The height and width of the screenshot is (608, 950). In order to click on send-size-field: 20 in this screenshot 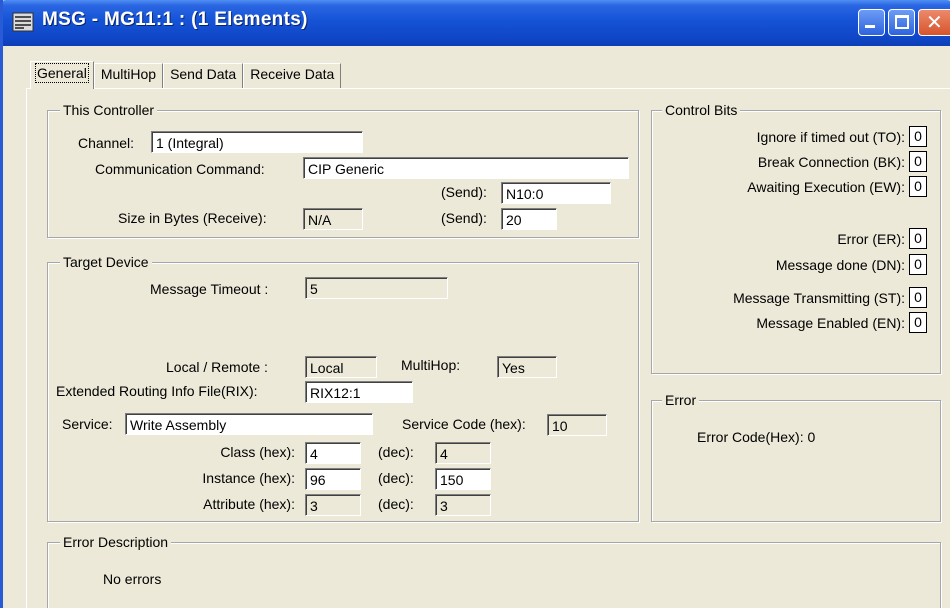, I will do `click(529, 219)`.